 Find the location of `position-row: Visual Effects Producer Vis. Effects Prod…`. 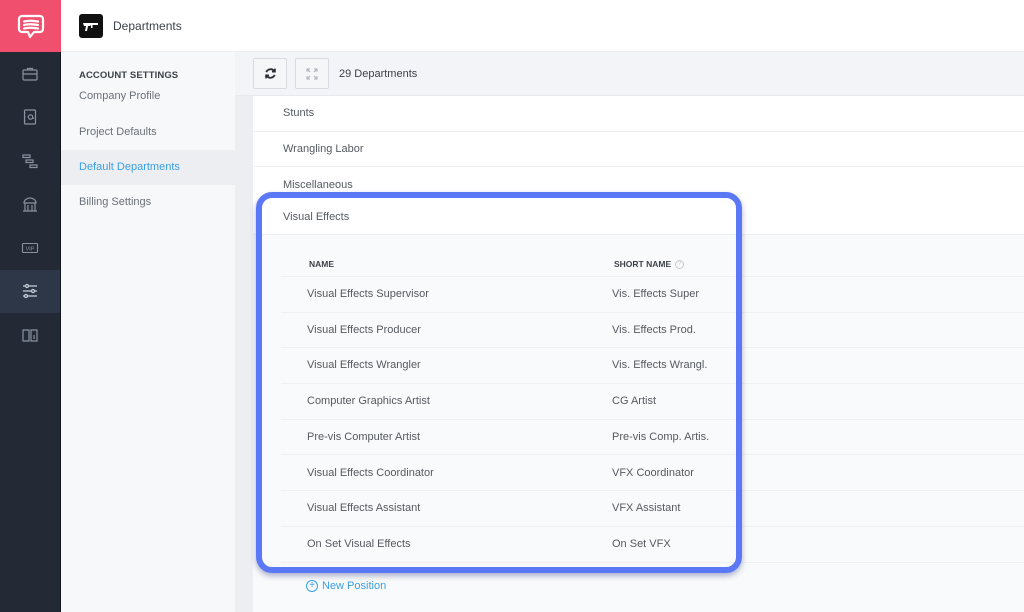

position-row: Visual Effects Producer Vis. Effects Prod… is located at coordinates (652, 331).